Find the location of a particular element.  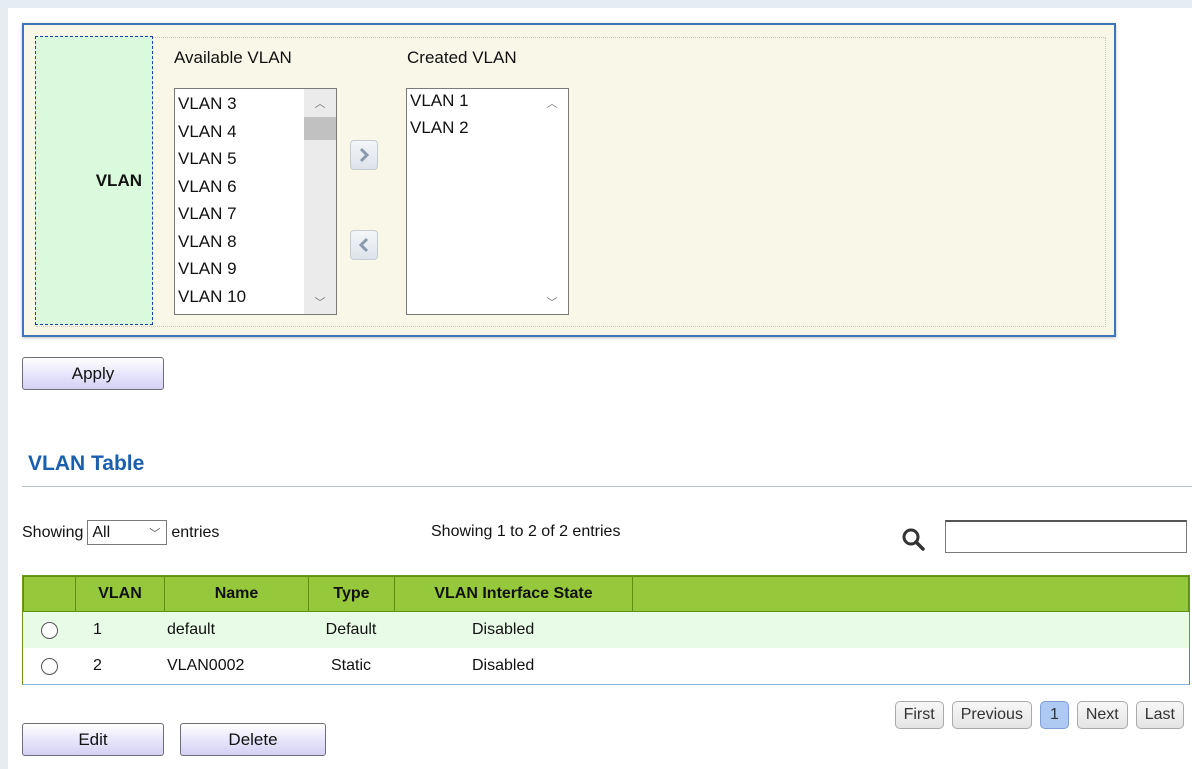

available-list-scrollbar: ︿ ﹀ is located at coordinates (320, 201).